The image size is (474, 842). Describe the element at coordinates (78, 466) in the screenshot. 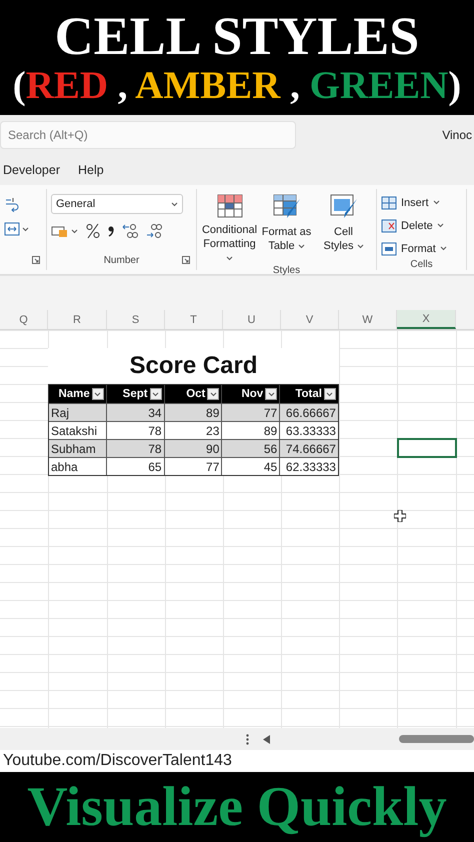

I see `table-cell: abha` at that location.